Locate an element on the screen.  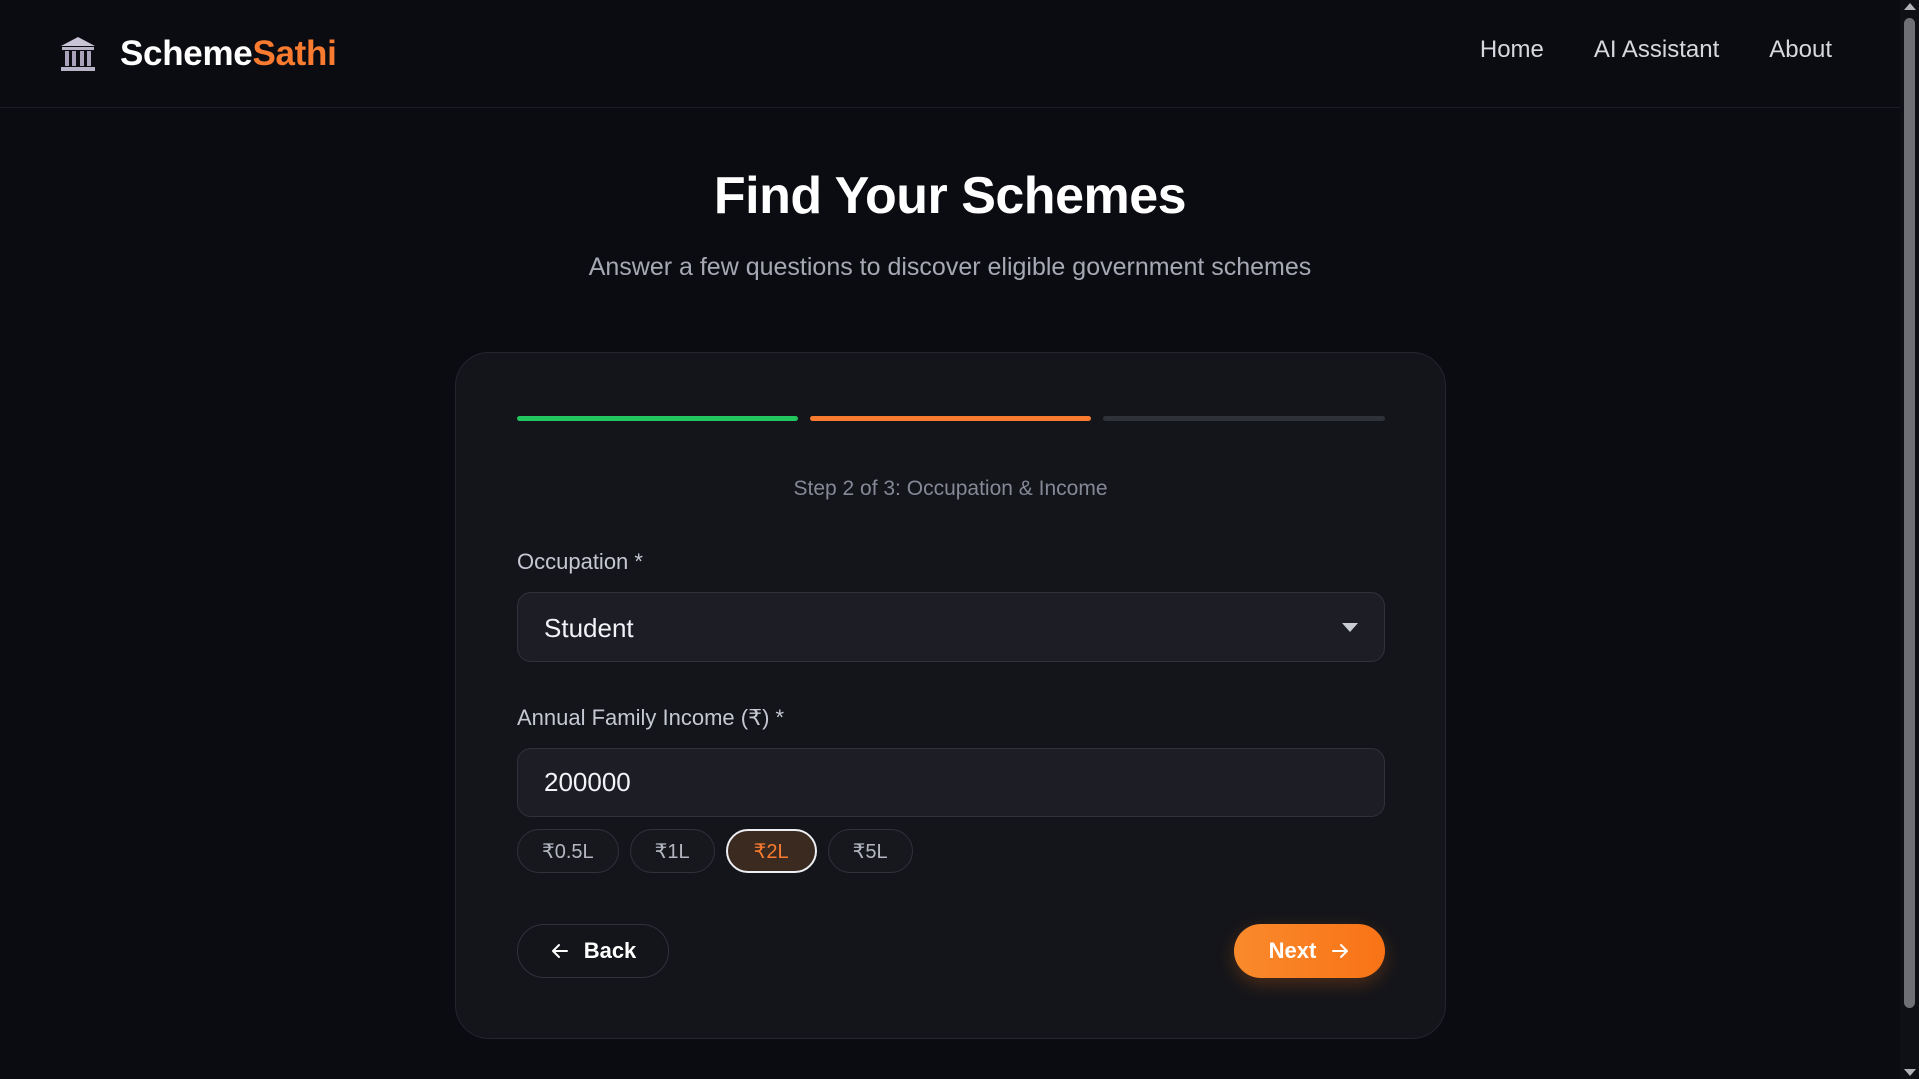
income-preset-1l: ₹1L is located at coordinates (672, 851).